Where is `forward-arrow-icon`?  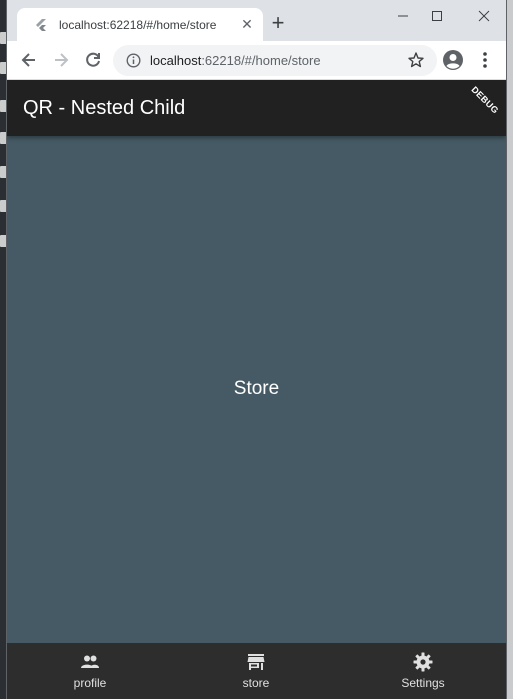
forward-arrow-icon is located at coordinates (61, 60).